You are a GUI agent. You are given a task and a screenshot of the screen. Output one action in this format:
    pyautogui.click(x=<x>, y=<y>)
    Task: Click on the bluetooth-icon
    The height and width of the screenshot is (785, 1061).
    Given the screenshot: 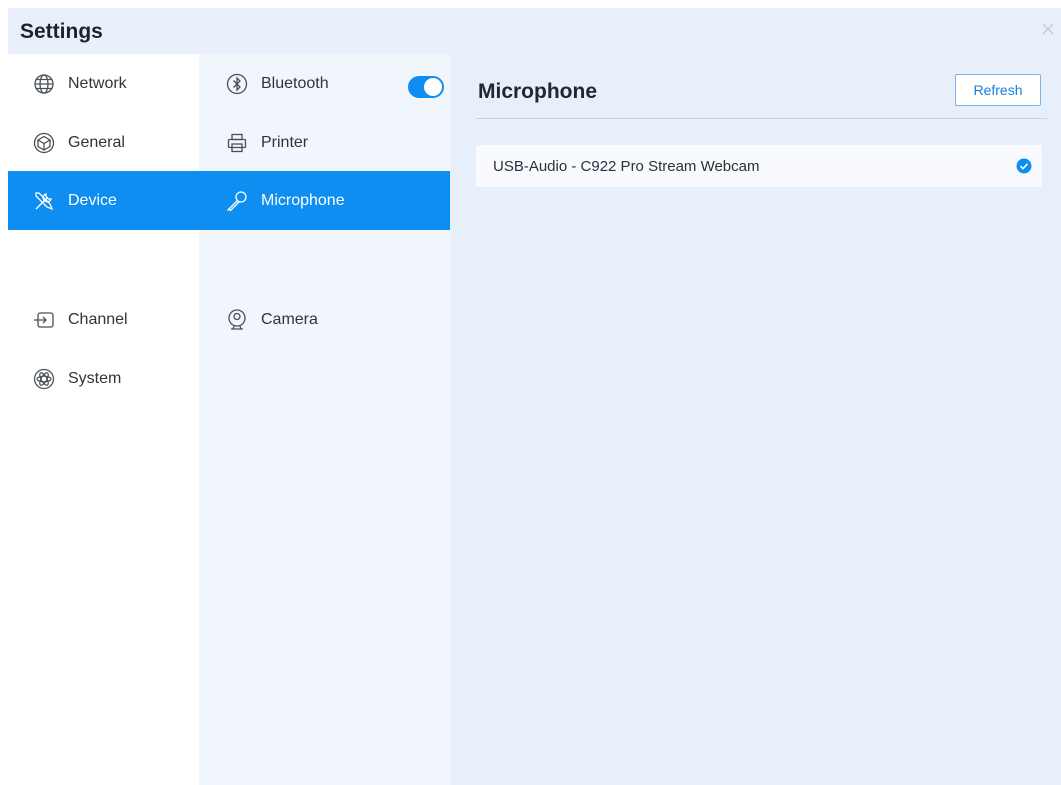 What is the action you would take?
    pyautogui.click(x=237, y=84)
    